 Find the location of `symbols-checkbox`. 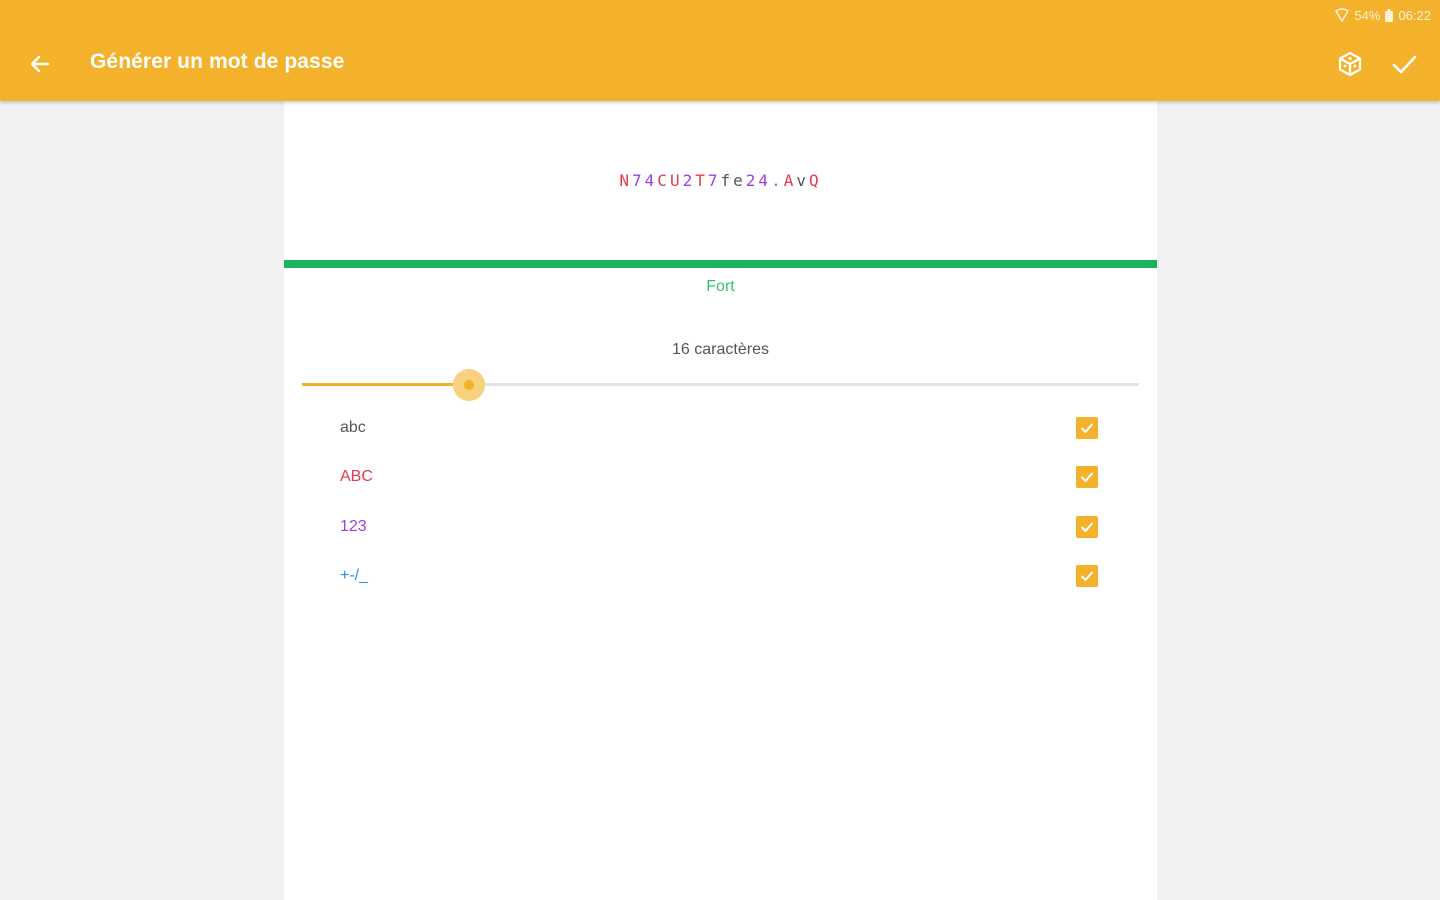

symbols-checkbox is located at coordinates (1087, 576).